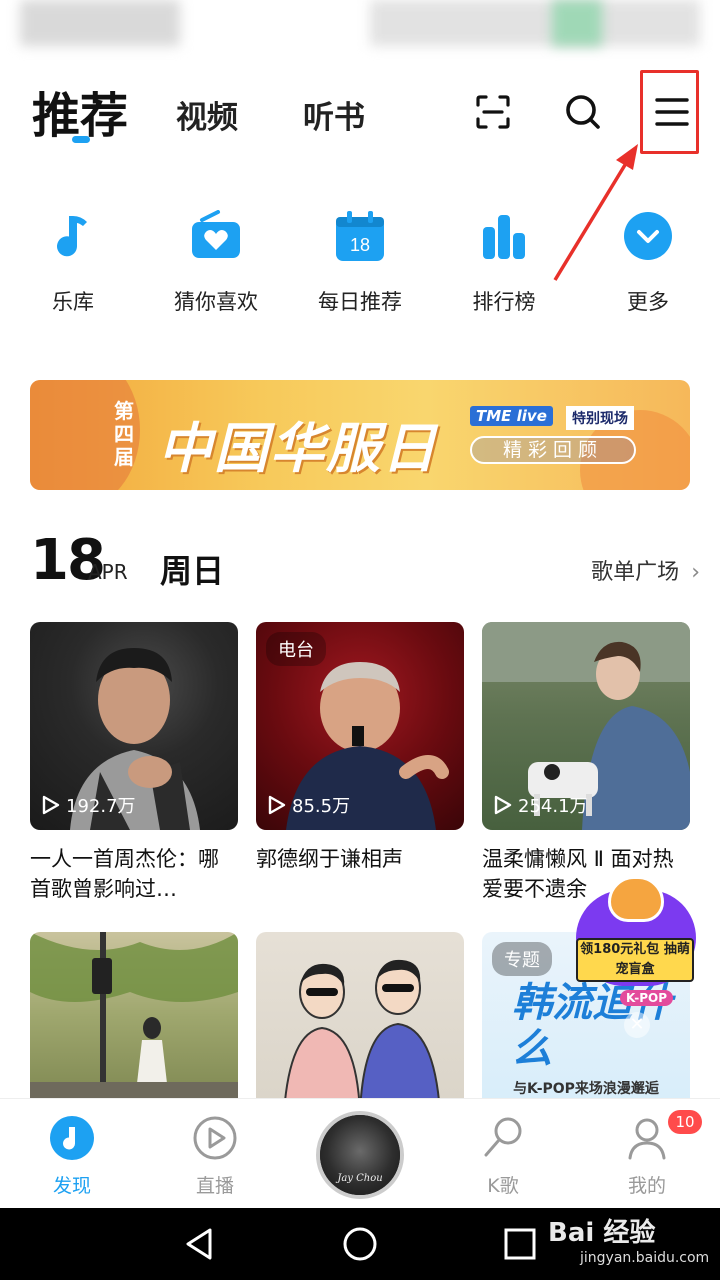 The height and width of the screenshot is (1280, 720). What do you see at coordinates (647, 998) in the screenshot?
I see `topic-art-badge: K-POP` at bounding box center [647, 998].